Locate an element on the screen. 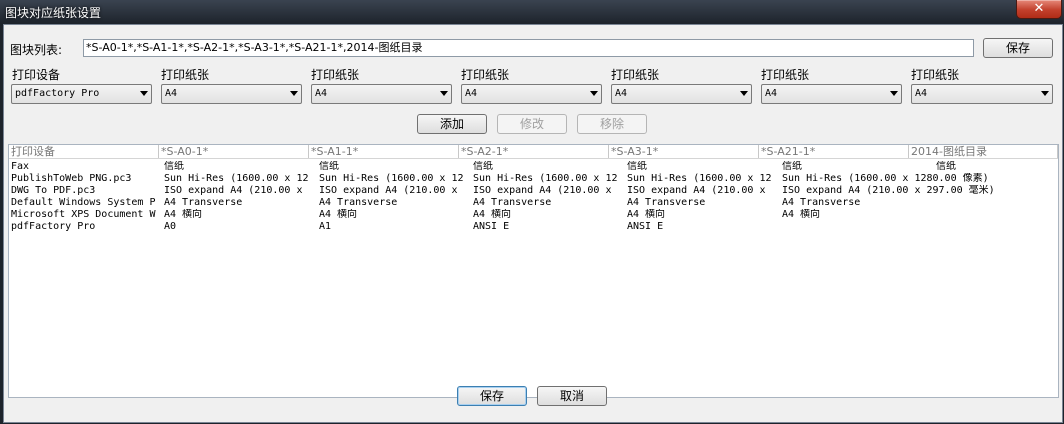 This screenshot has height=424, width=1064. column-header-device: 打印设备 is located at coordinates (84, 151).